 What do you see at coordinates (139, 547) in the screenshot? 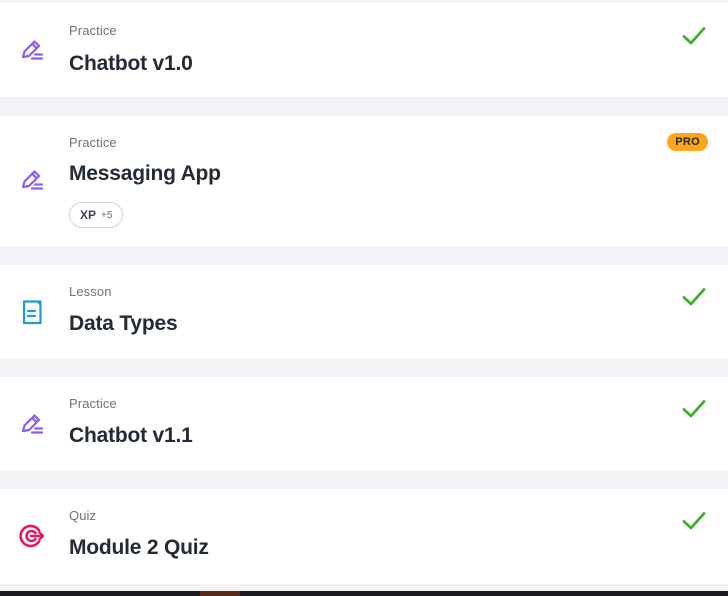
I see `item-title: Module 2 Quiz` at bounding box center [139, 547].